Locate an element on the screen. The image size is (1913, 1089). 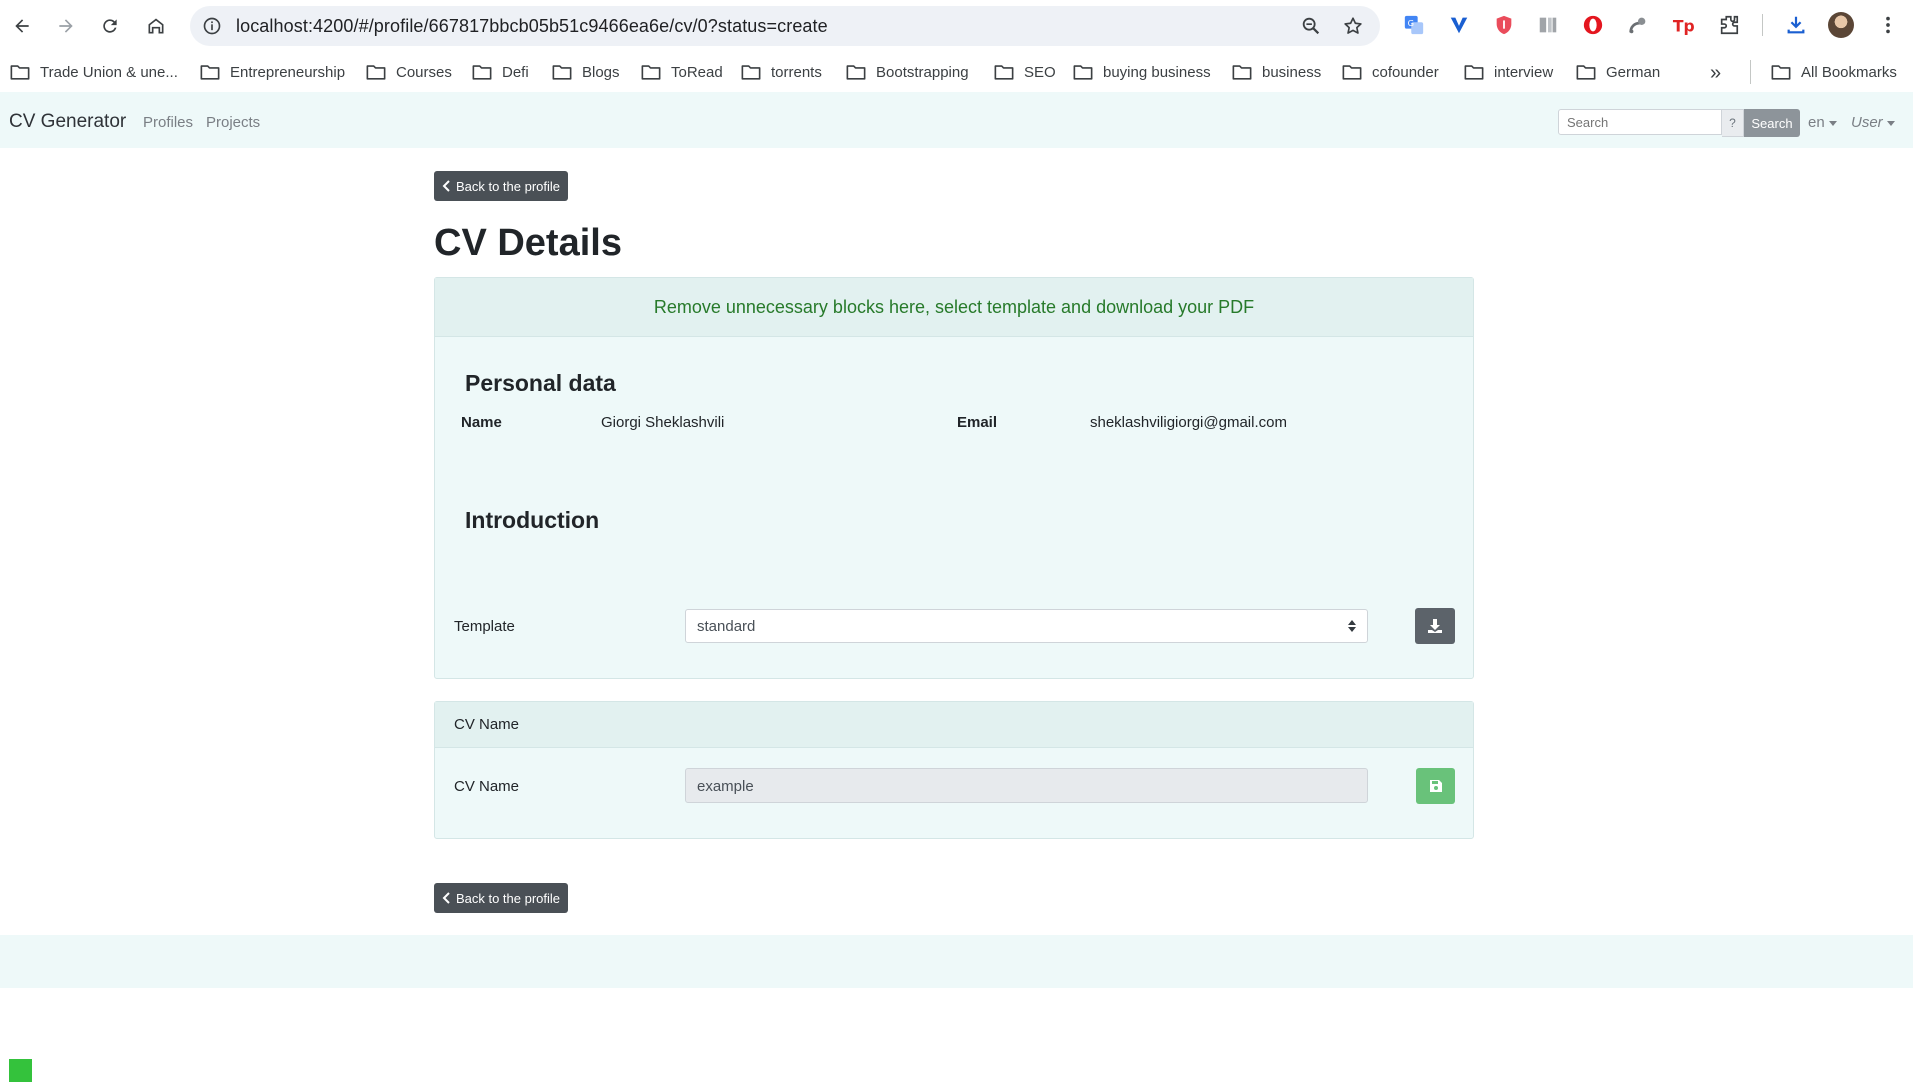
bookmark-folder: Courses is located at coordinates (409, 72).